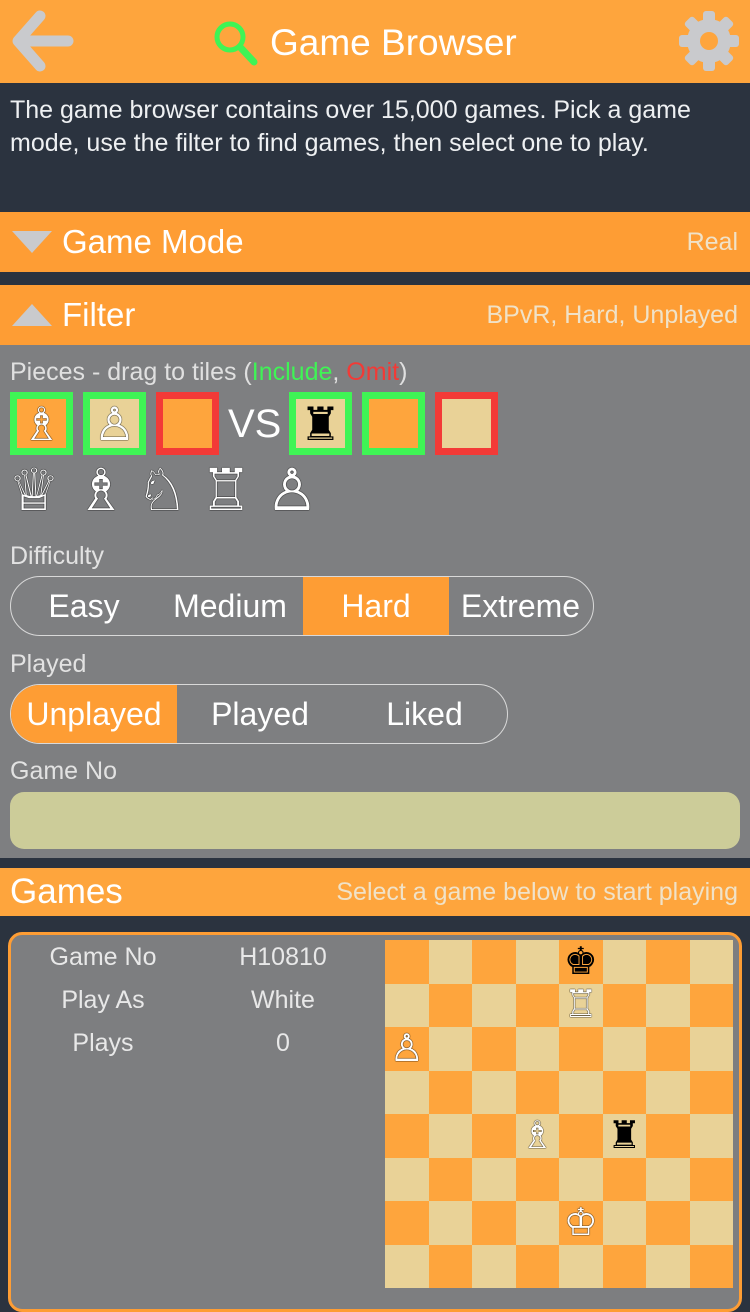 Image resolution: width=750 pixels, height=1312 pixels. I want to click on knight-piece-icon: ♘, so click(162, 491).